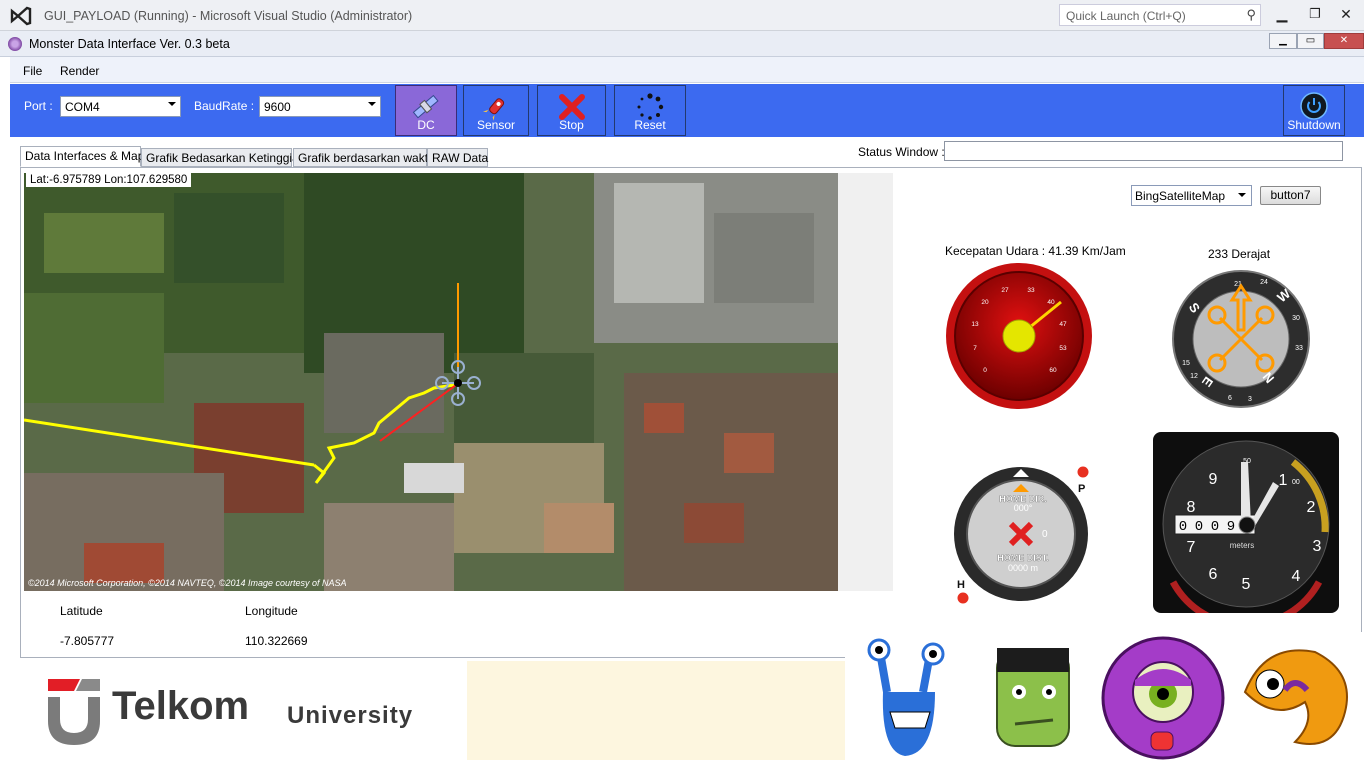  What do you see at coordinates (1290, 195) in the screenshot?
I see `button7: button7` at bounding box center [1290, 195].